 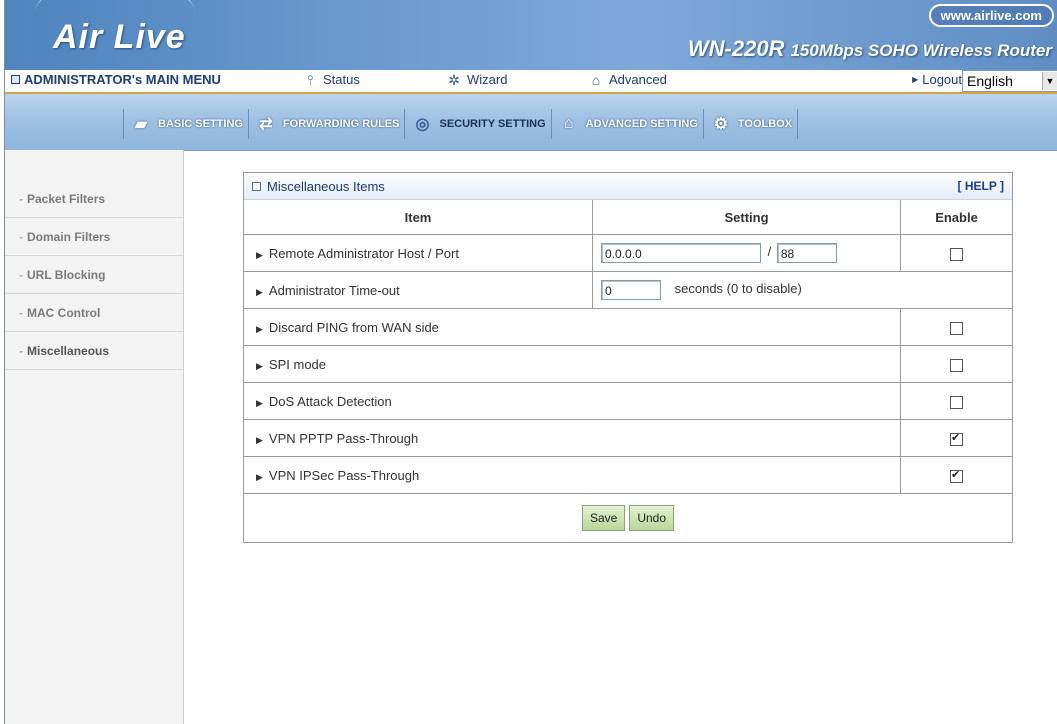 I want to click on tab-forwarding-rules: ⇄ FORWARDING RULES, so click(x=327, y=124).